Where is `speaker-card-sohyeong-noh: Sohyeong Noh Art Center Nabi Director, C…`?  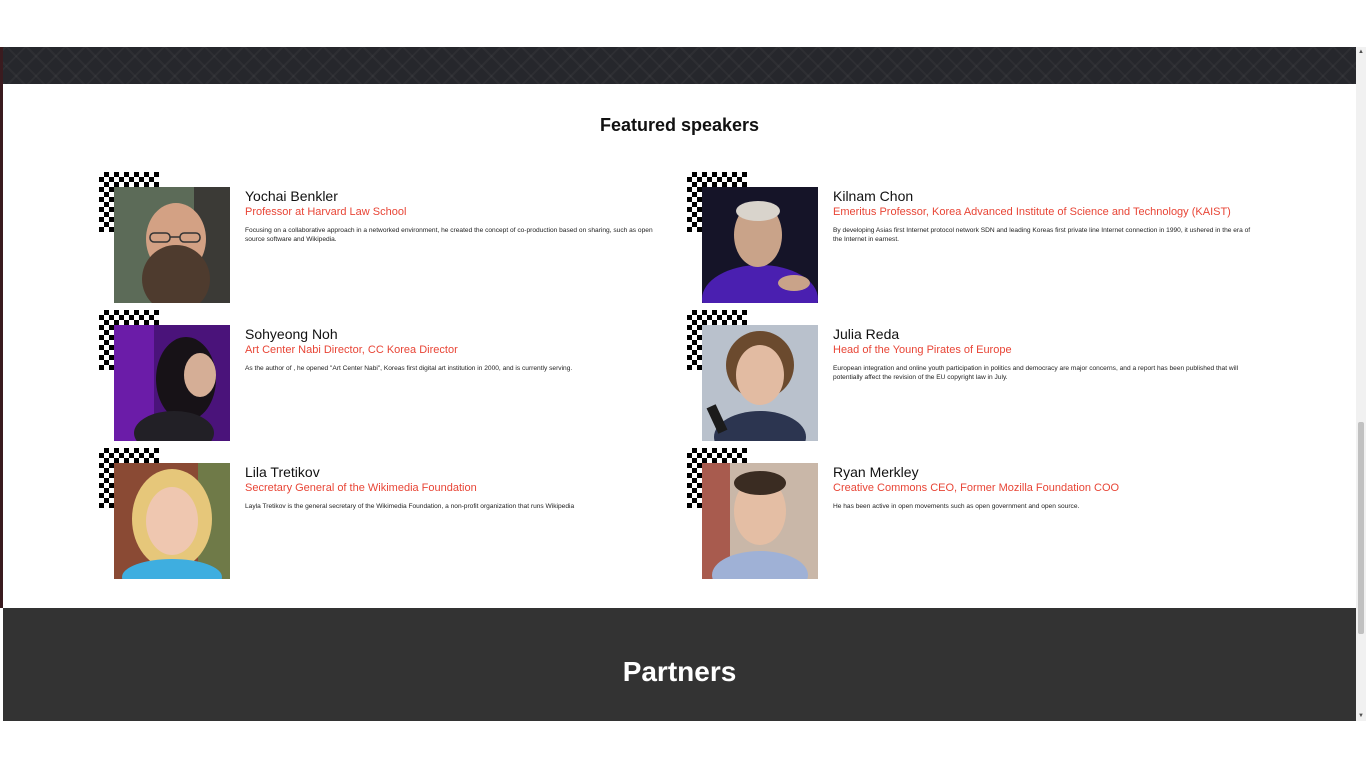 speaker-card-sohyeong-noh: Sohyeong Noh Art Center Nabi Director, C… is located at coordinates (399, 376).